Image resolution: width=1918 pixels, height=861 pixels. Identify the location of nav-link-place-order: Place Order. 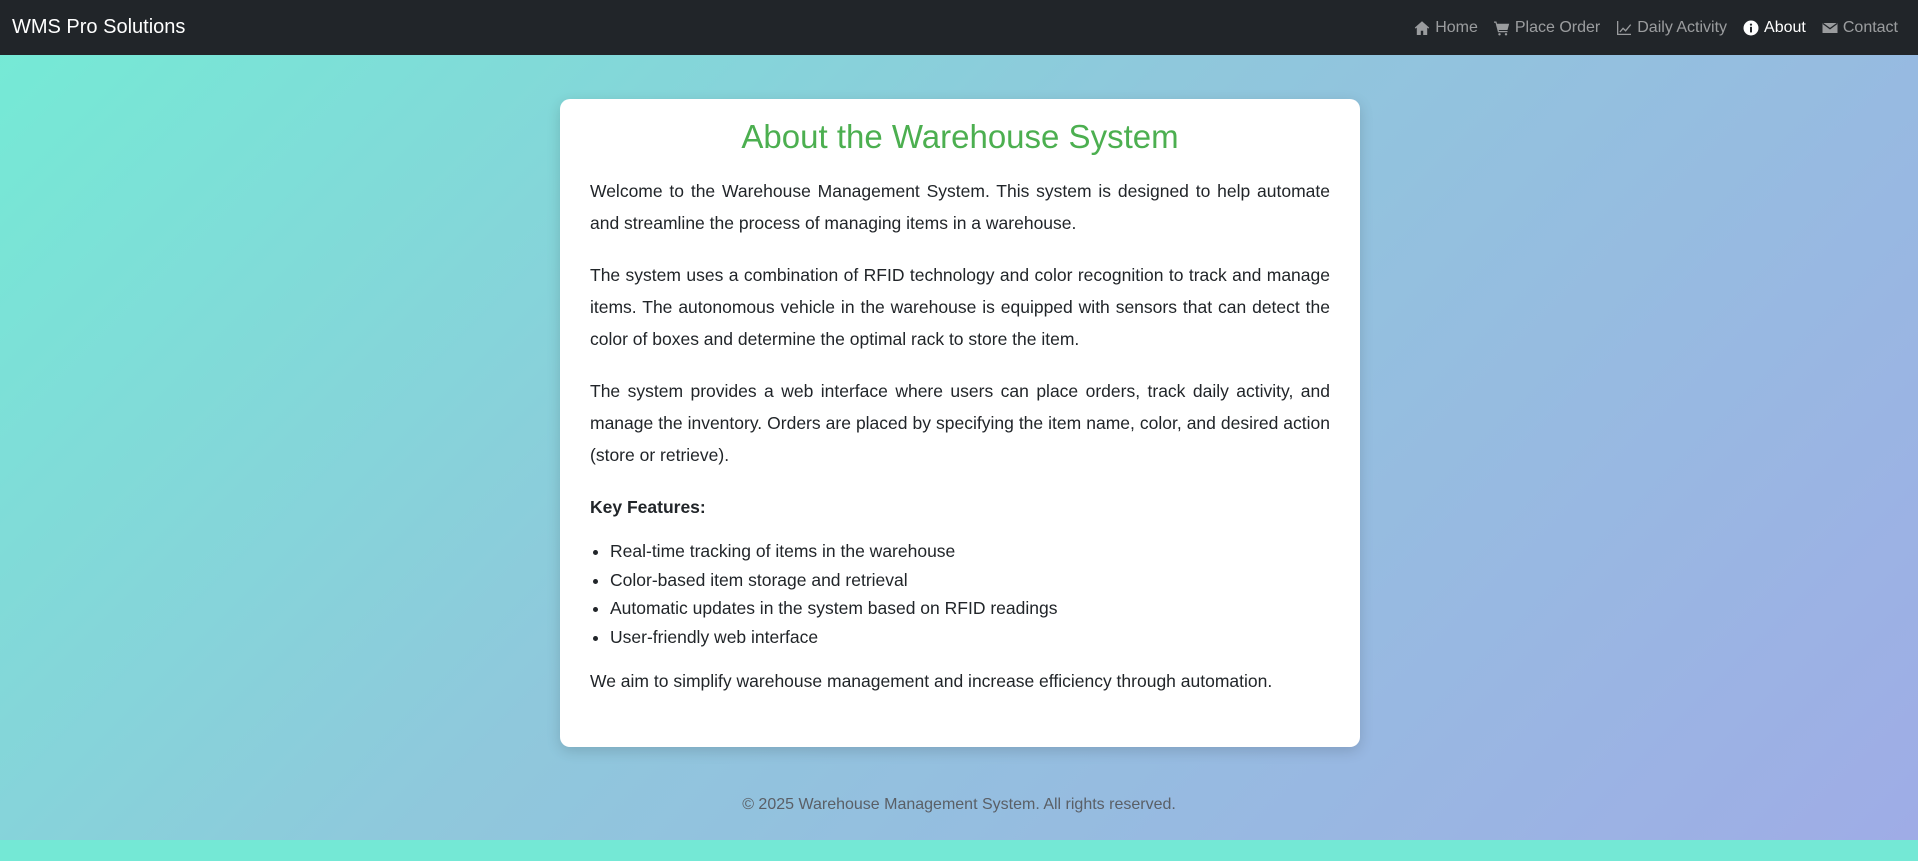
(1547, 28).